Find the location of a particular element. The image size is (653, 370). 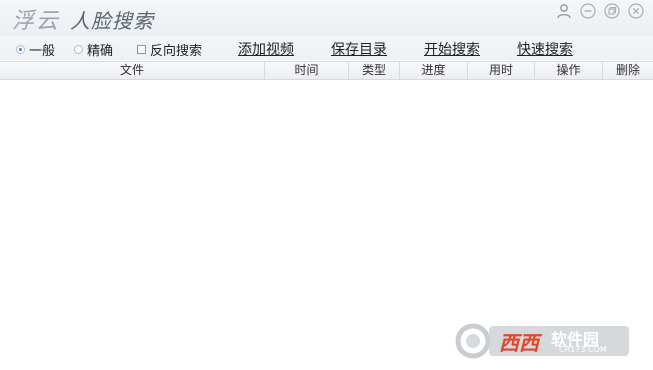

column-time: 时间 is located at coordinates (307, 70).